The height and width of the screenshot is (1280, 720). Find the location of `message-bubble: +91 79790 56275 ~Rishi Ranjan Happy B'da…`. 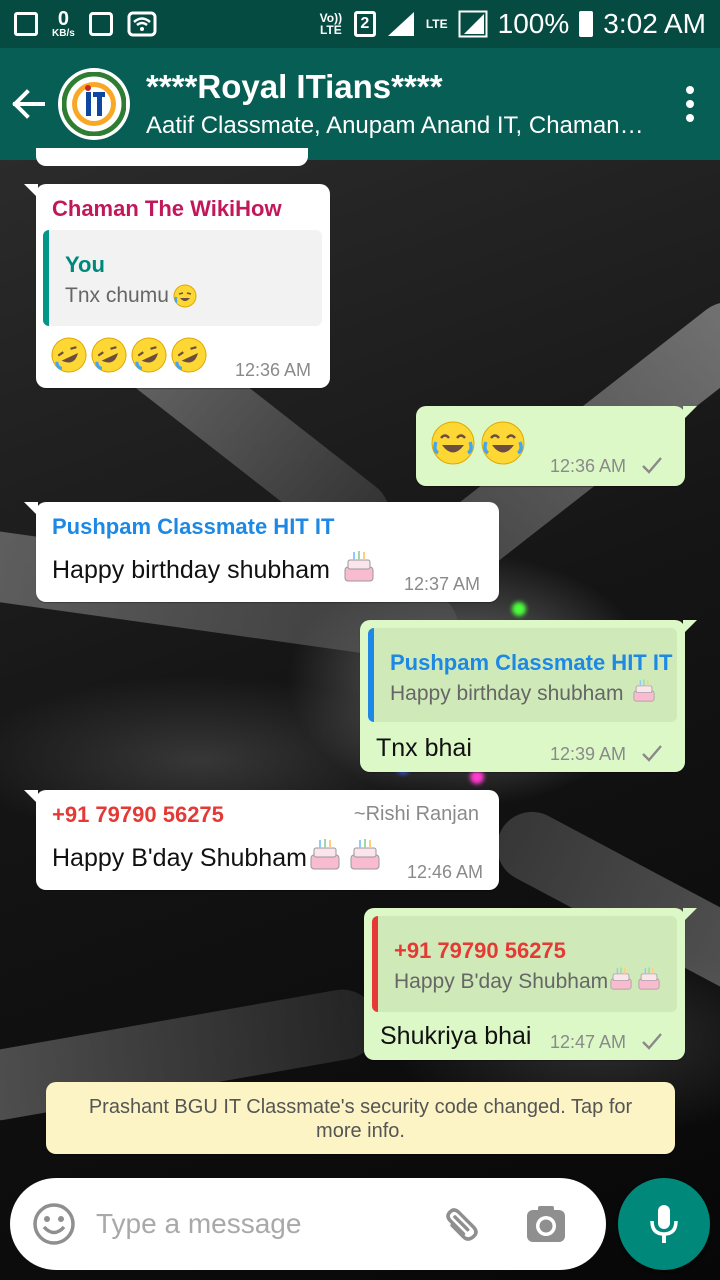

message-bubble: +91 79790 56275 ~Rishi Ranjan Happy B'da… is located at coordinates (261, 840).